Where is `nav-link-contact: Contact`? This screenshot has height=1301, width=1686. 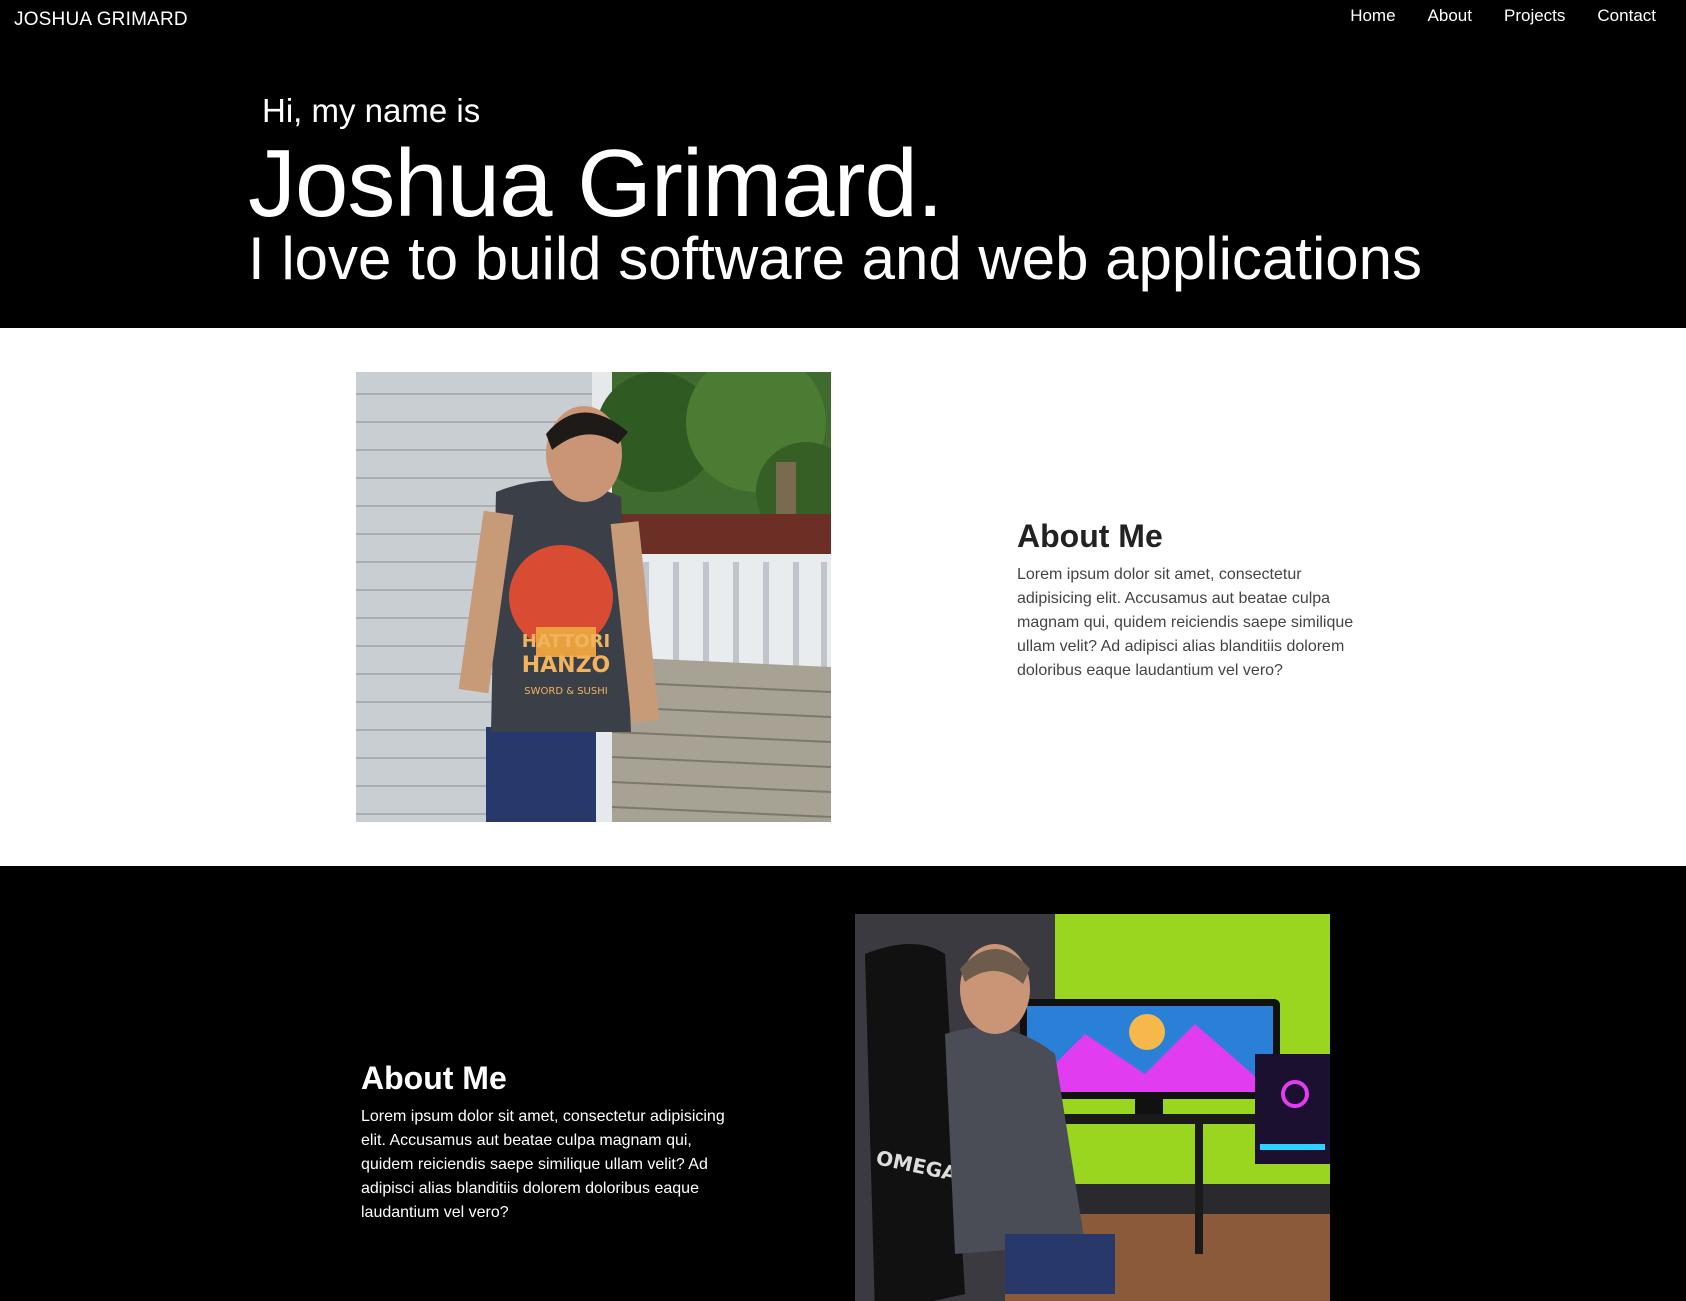 nav-link-contact: Contact is located at coordinates (1626, 16).